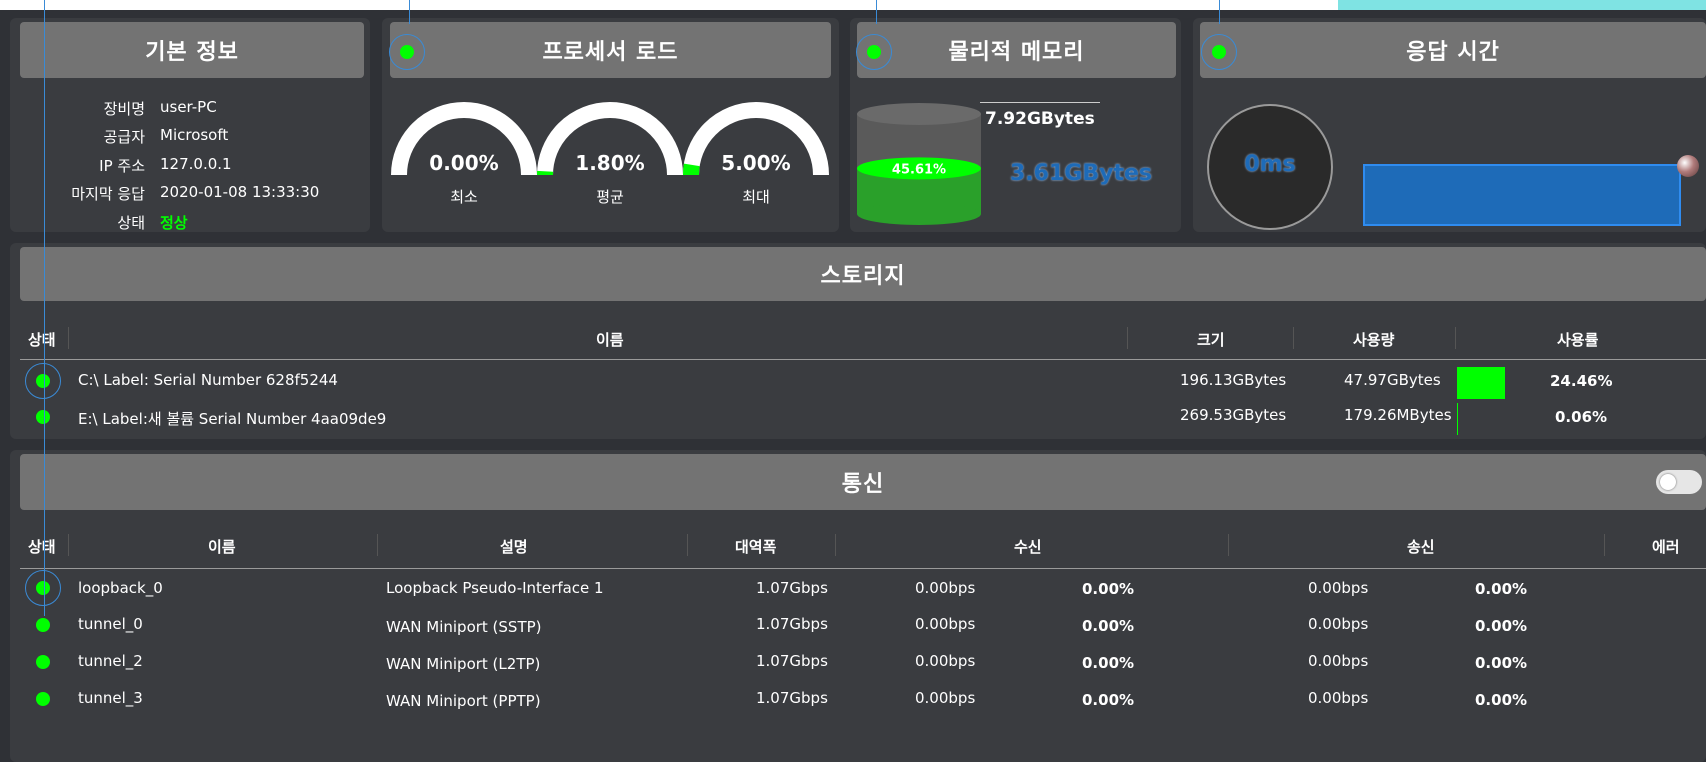 This screenshot has width=1706, height=762. I want to click on gauge-avg-label: 평균, so click(610, 197).